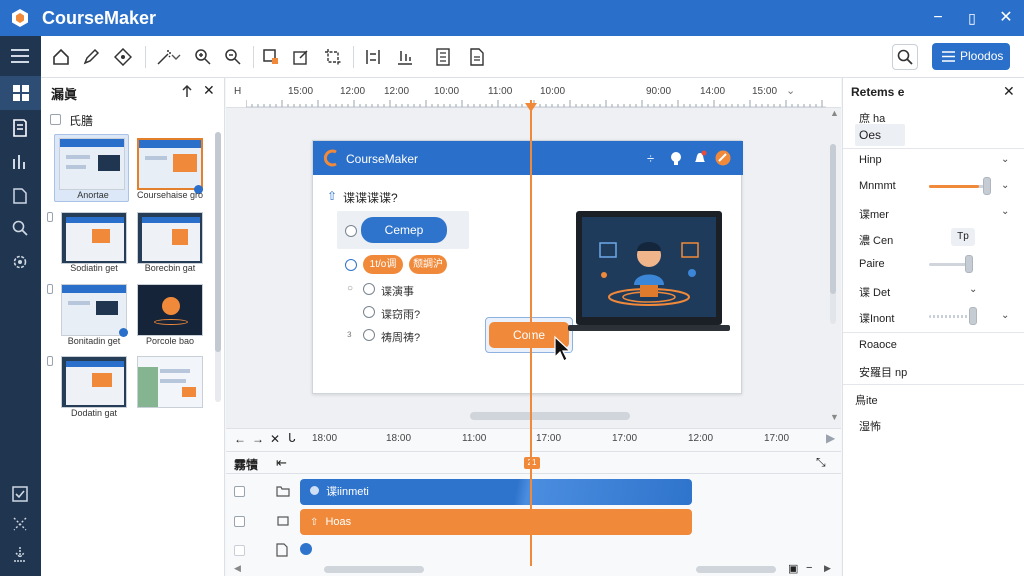 The image size is (1024, 576). I want to click on prop-value-box: Tp, so click(963, 237).